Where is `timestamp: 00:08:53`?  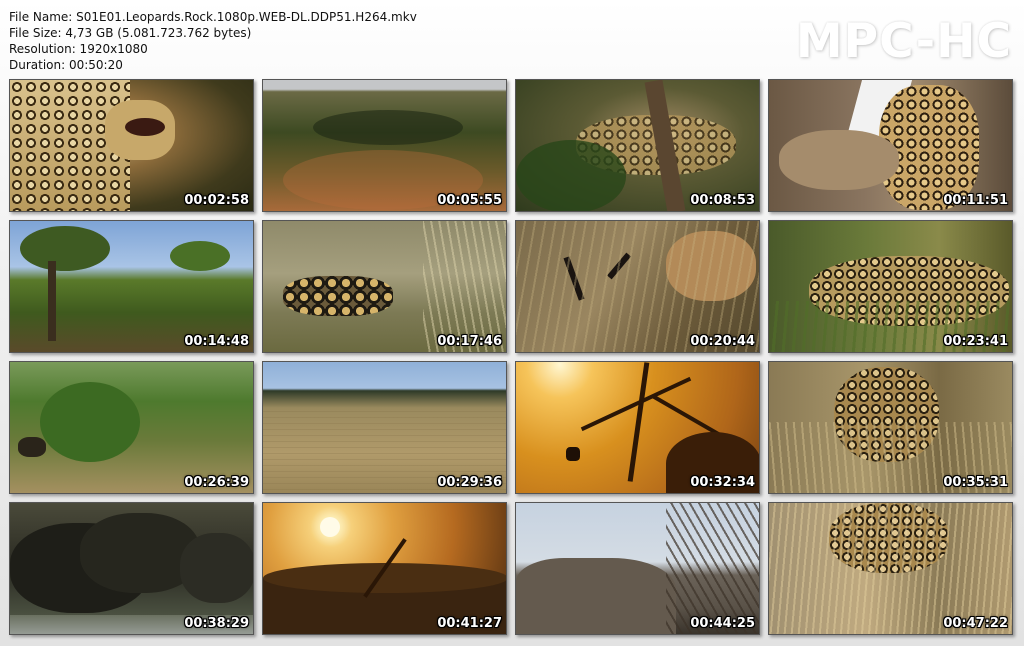
timestamp: 00:08:53 is located at coordinates (722, 200).